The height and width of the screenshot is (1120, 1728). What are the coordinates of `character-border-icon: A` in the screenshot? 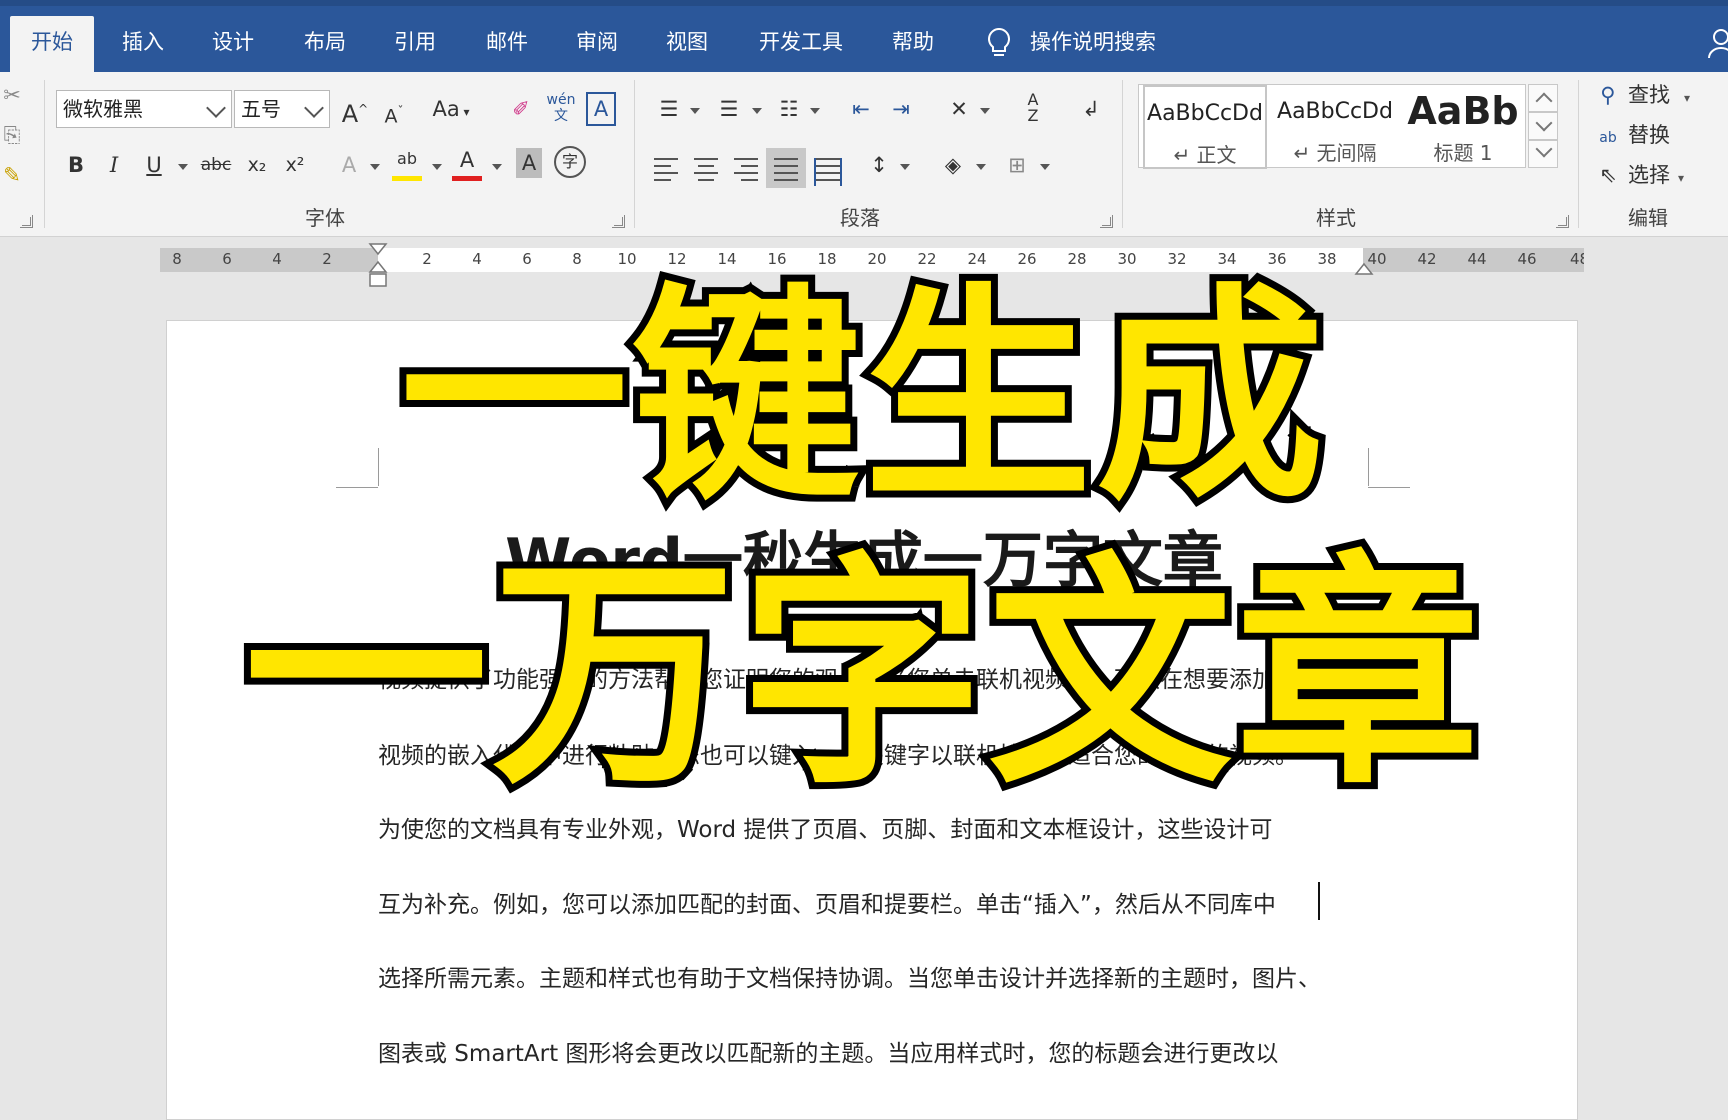 It's located at (601, 109).